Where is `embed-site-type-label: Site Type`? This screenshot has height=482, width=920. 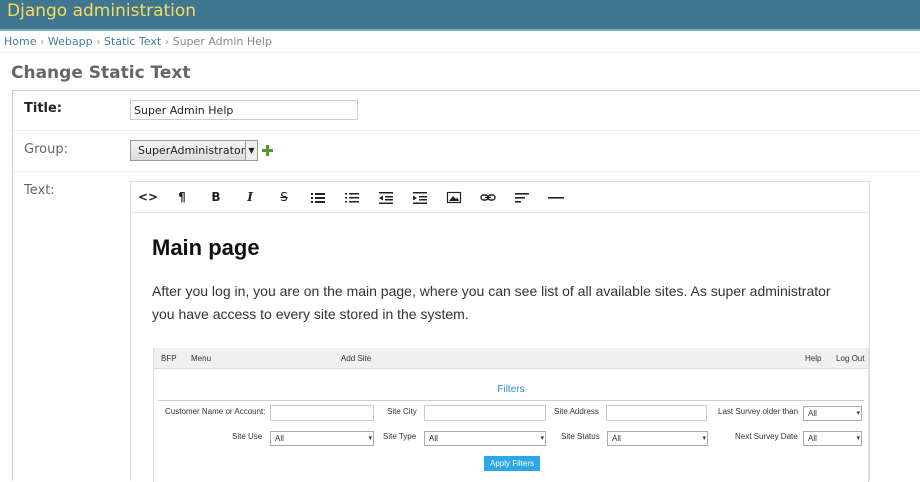
embed-site-type-label: Site Type is located at coordinates (400, 436).